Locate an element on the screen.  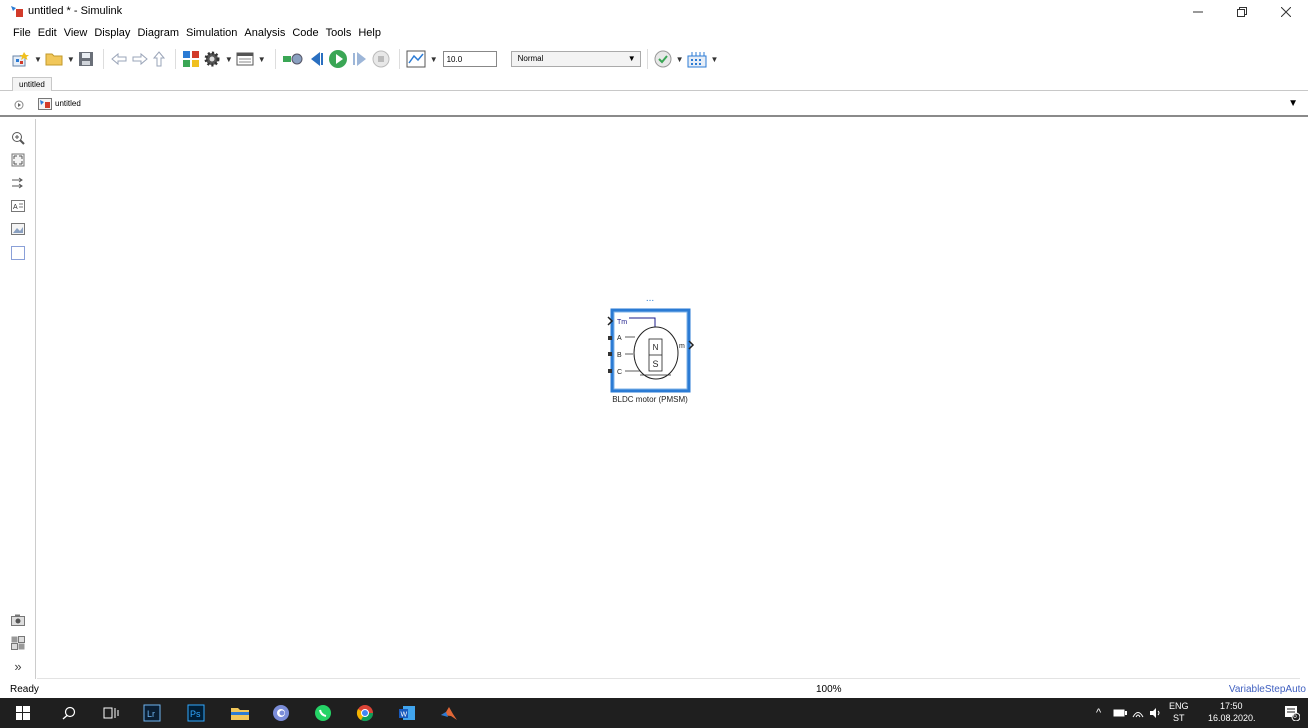
area-button is located at coordinates (18, 253).